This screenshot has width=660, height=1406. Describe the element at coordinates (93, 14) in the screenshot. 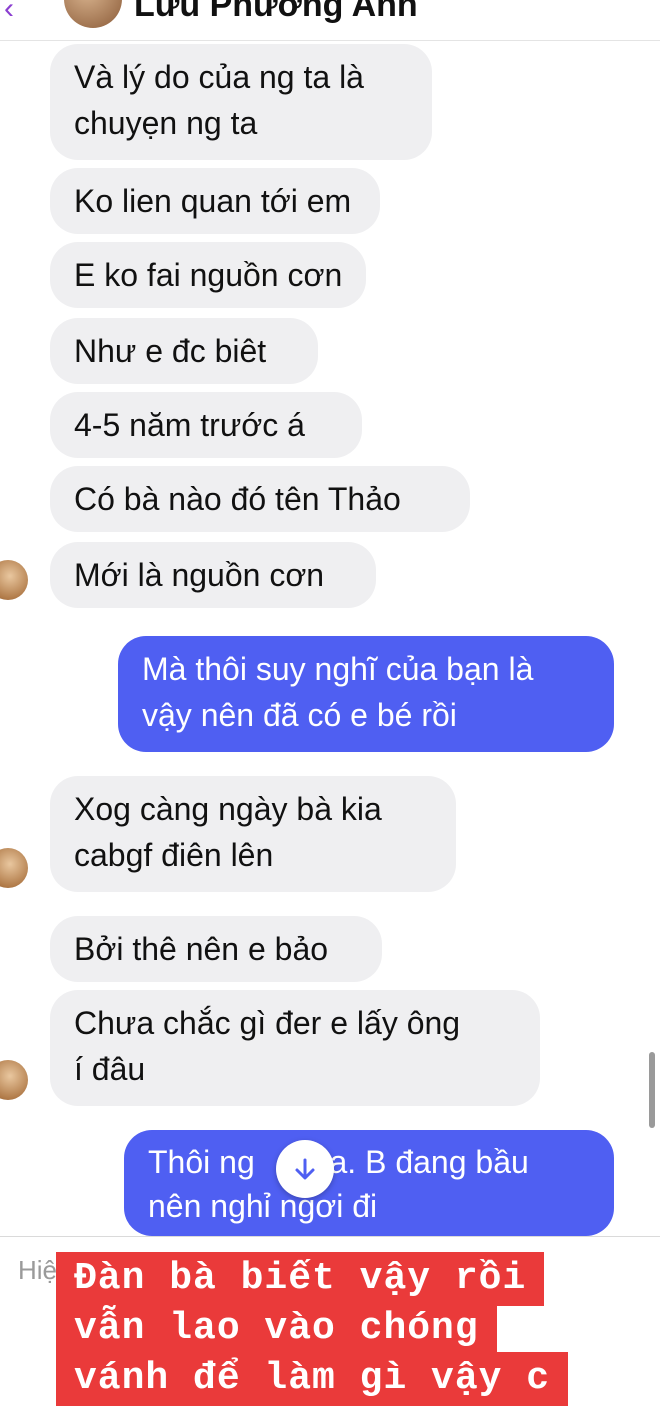

I see `contact-avatar` at that location.